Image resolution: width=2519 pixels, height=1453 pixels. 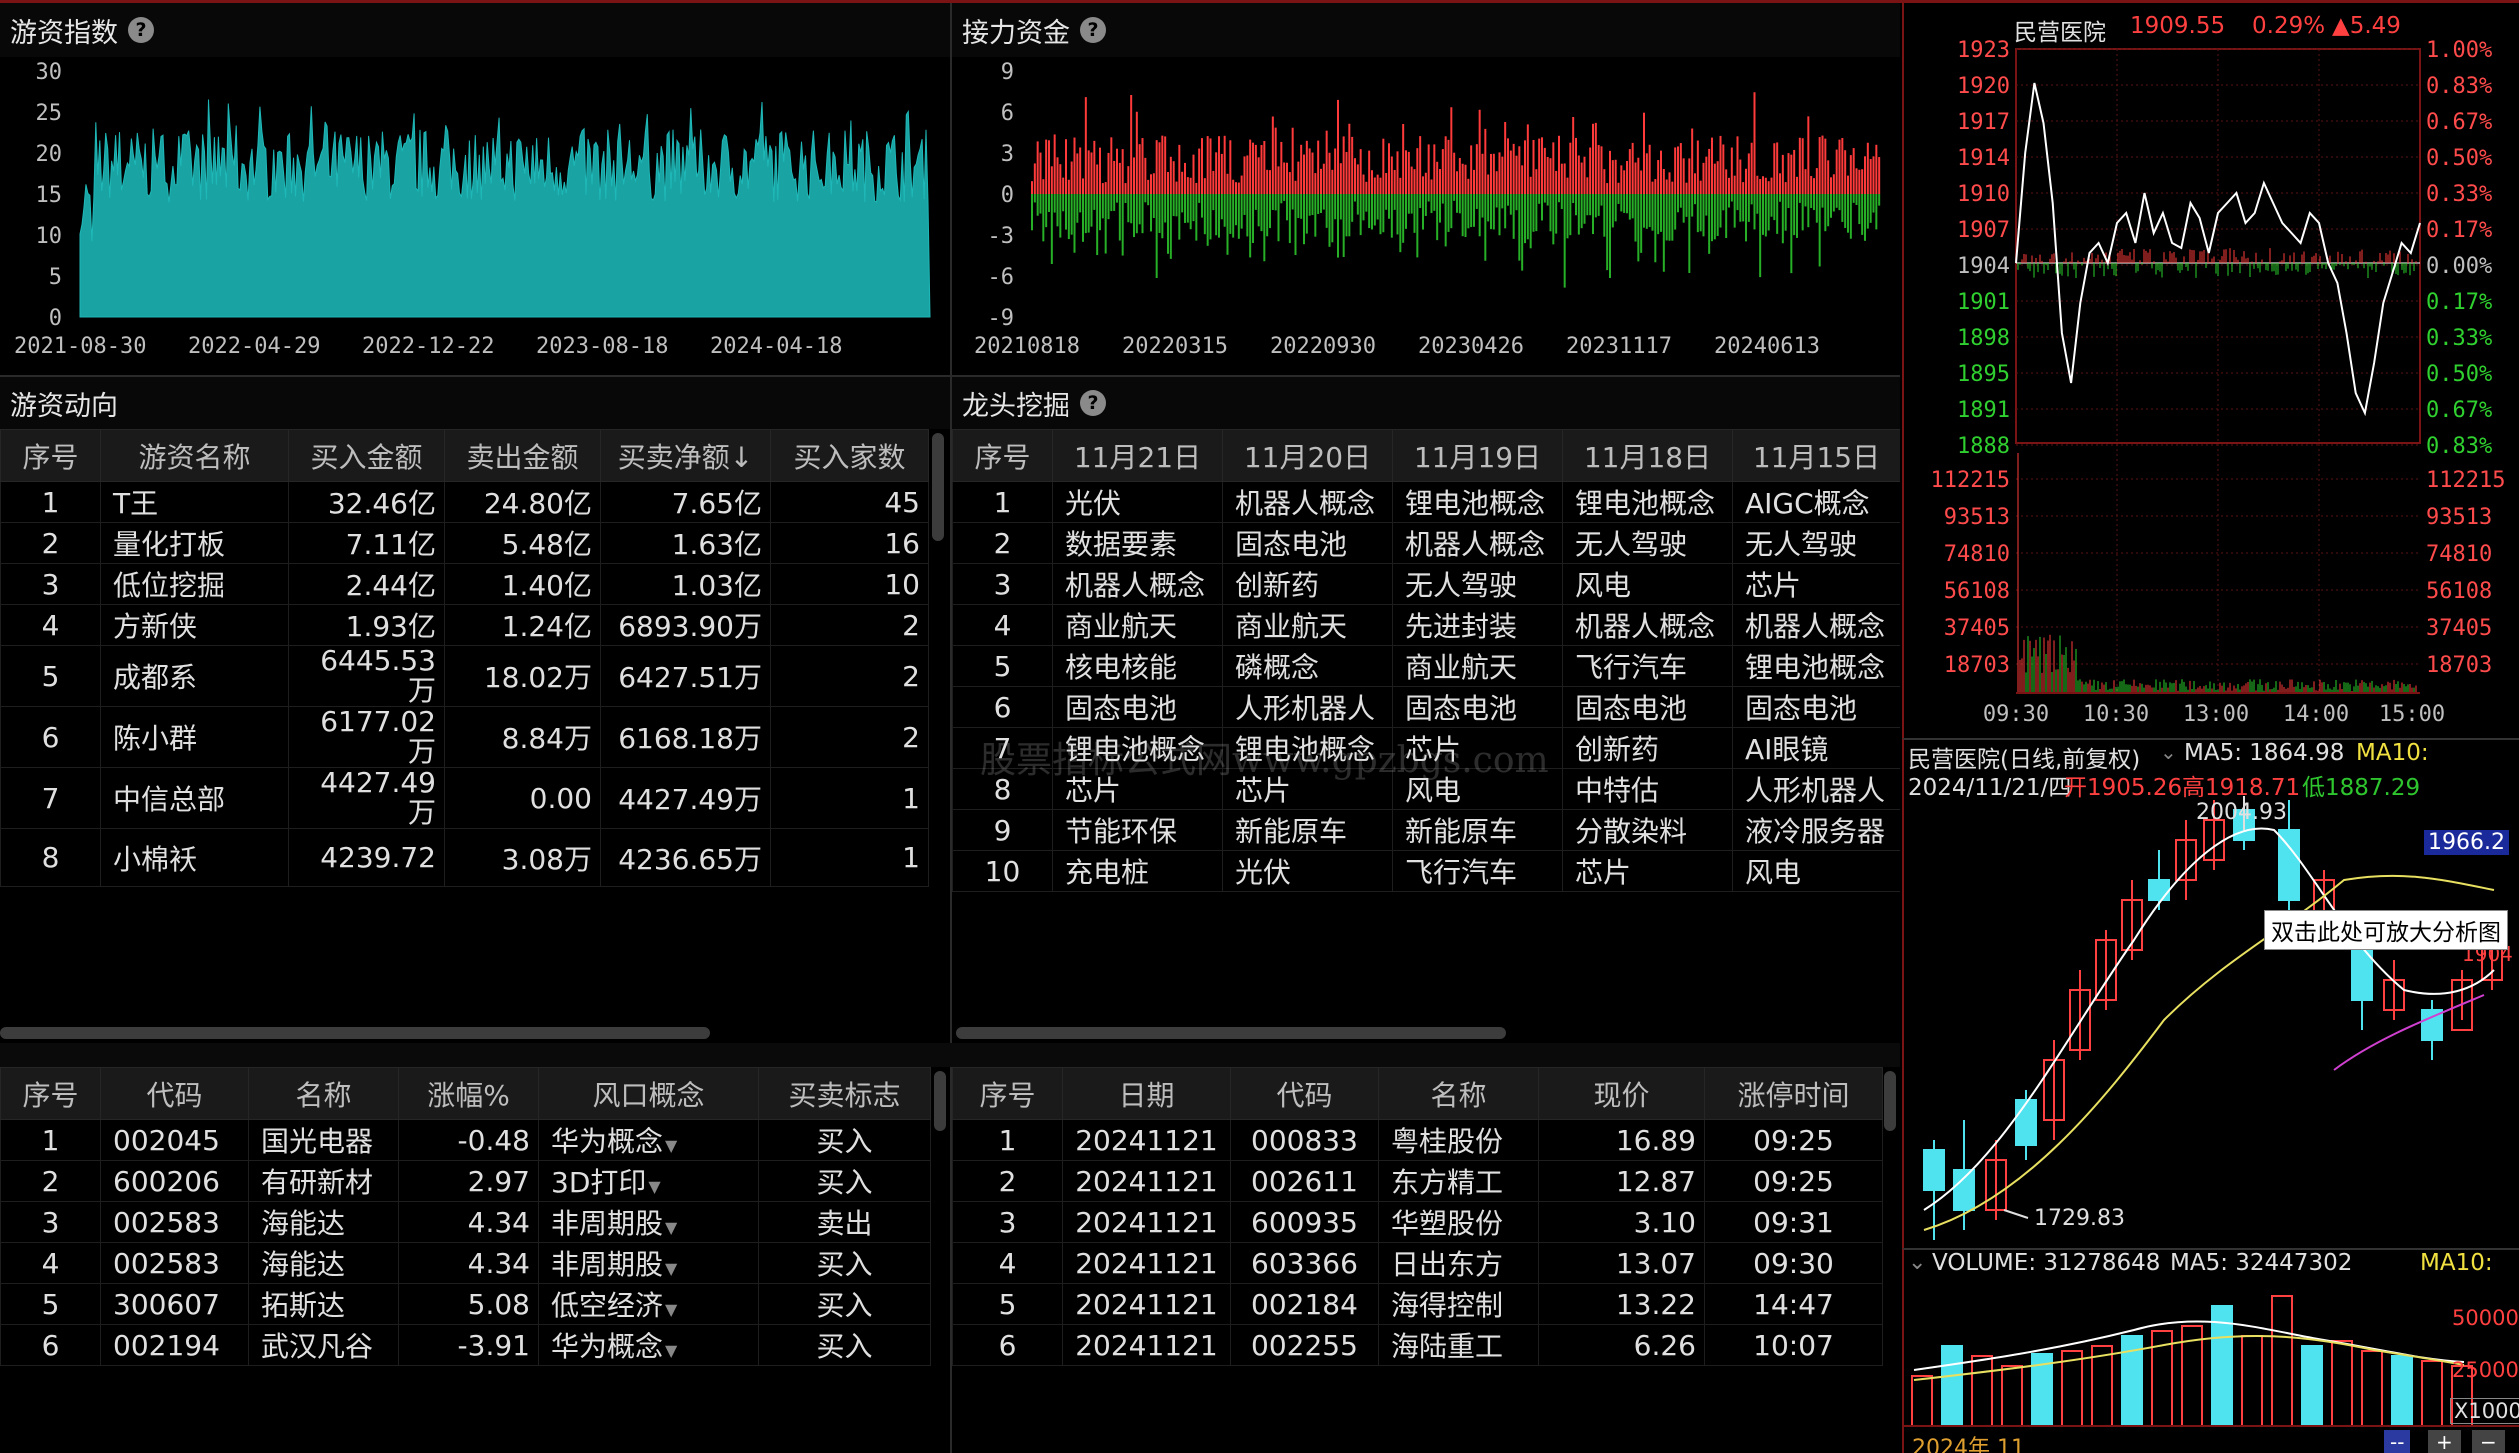 What do you see at coordinates (1007, 1345) in the screenshot?
I see `row-number: 6` at bounding box center [1007, 1345].